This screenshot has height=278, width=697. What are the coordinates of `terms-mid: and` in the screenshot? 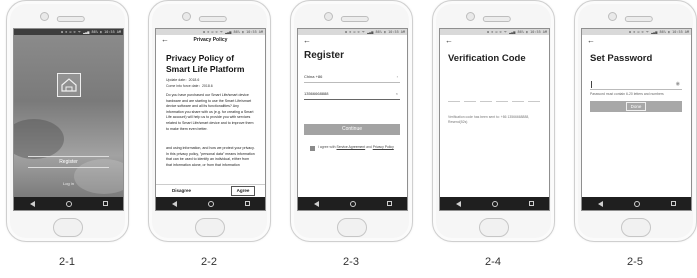 It's located at (369, 147).